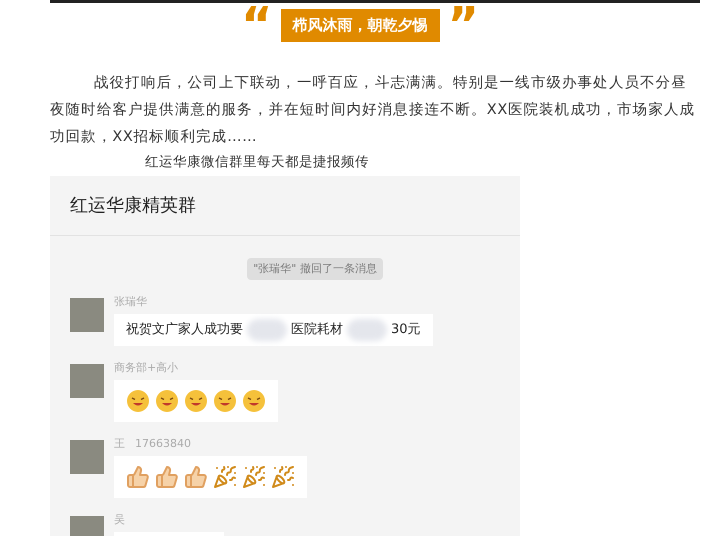 The height and width of the screenshot is (544, 710). I want to click on sender-name: 张瑞华, so click(130, 302).